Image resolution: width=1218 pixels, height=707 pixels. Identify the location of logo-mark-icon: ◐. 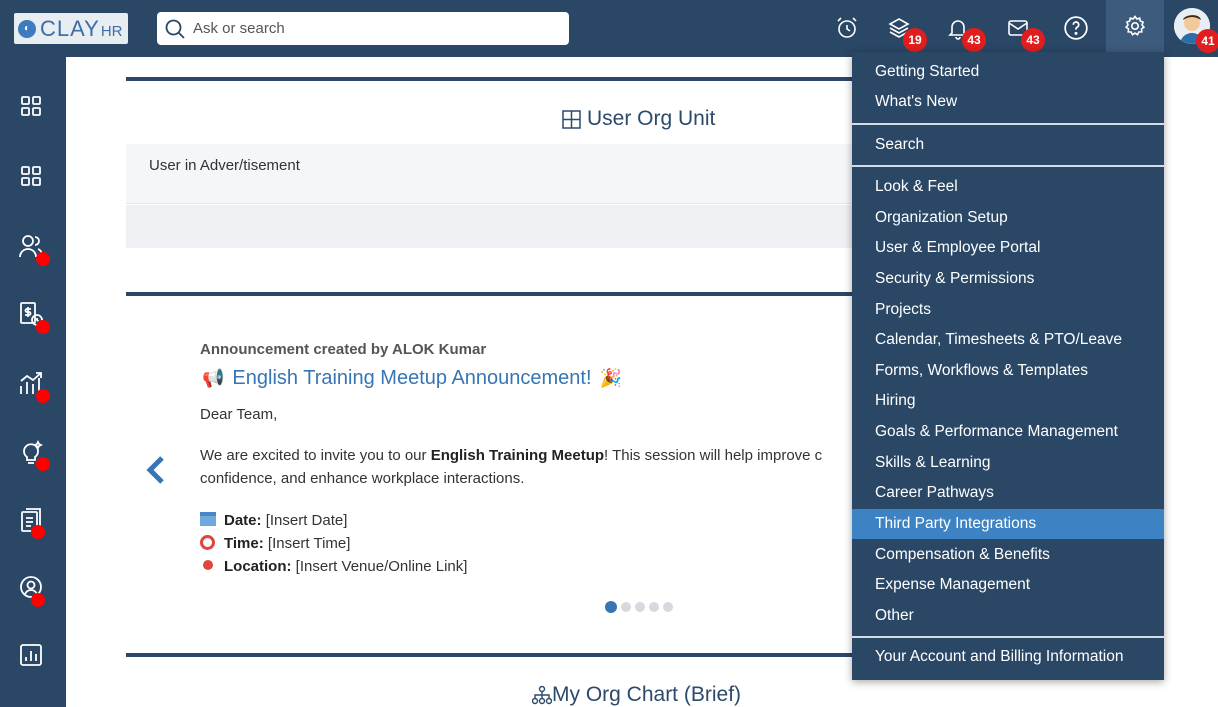
(27, 28).